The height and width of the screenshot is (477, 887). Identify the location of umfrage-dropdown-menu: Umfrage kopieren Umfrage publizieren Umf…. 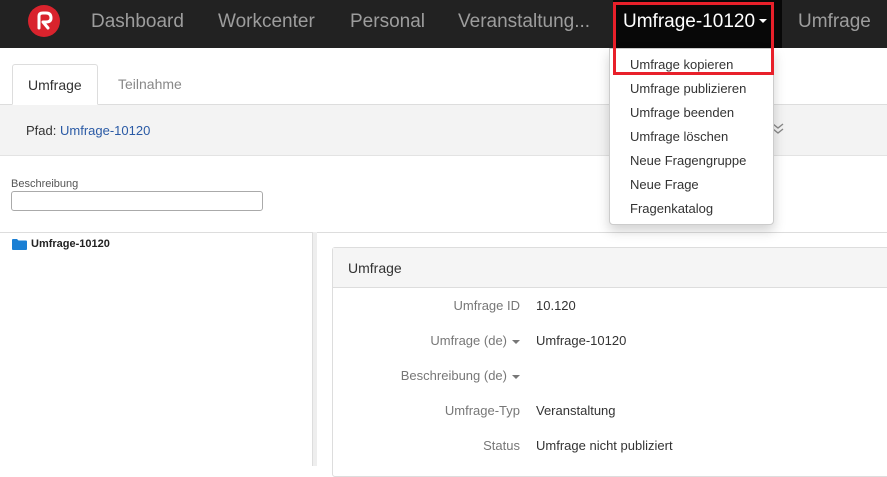
(691, 136).